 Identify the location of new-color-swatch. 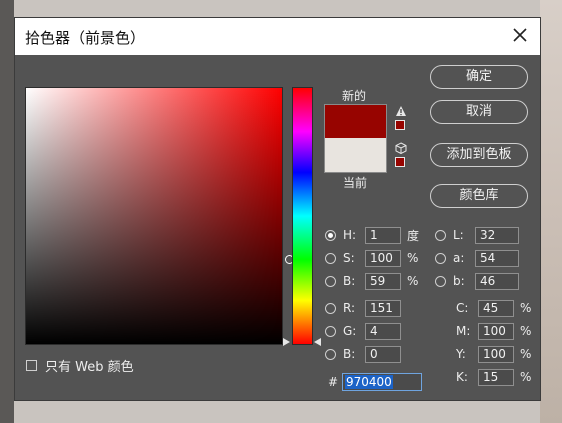
(355, 121).